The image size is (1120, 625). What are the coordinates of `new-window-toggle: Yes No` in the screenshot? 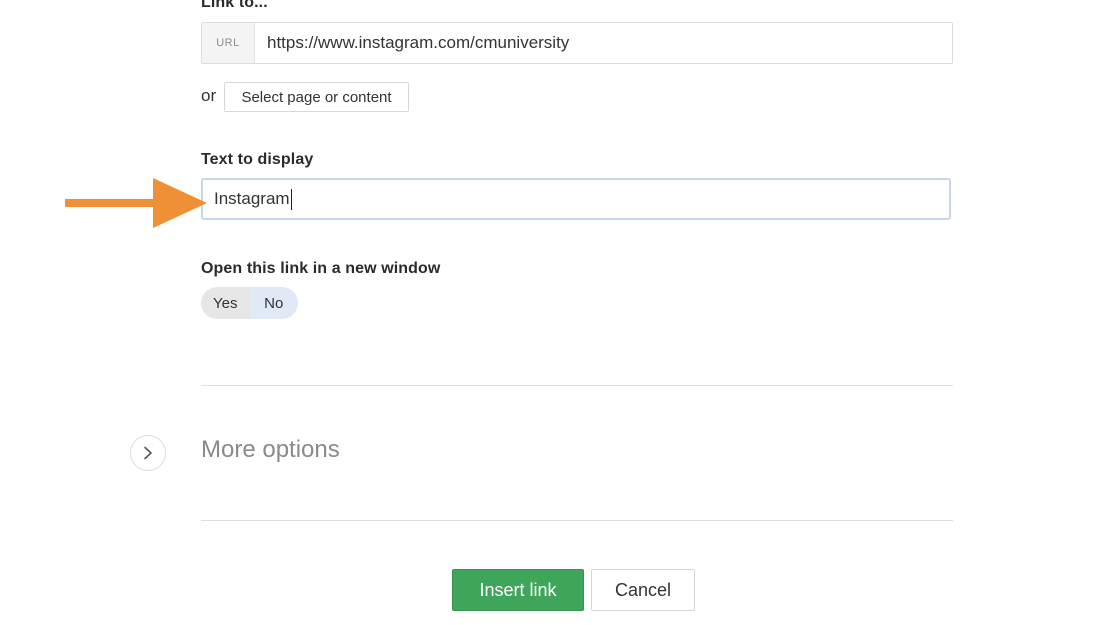 It's located at (249, 303).